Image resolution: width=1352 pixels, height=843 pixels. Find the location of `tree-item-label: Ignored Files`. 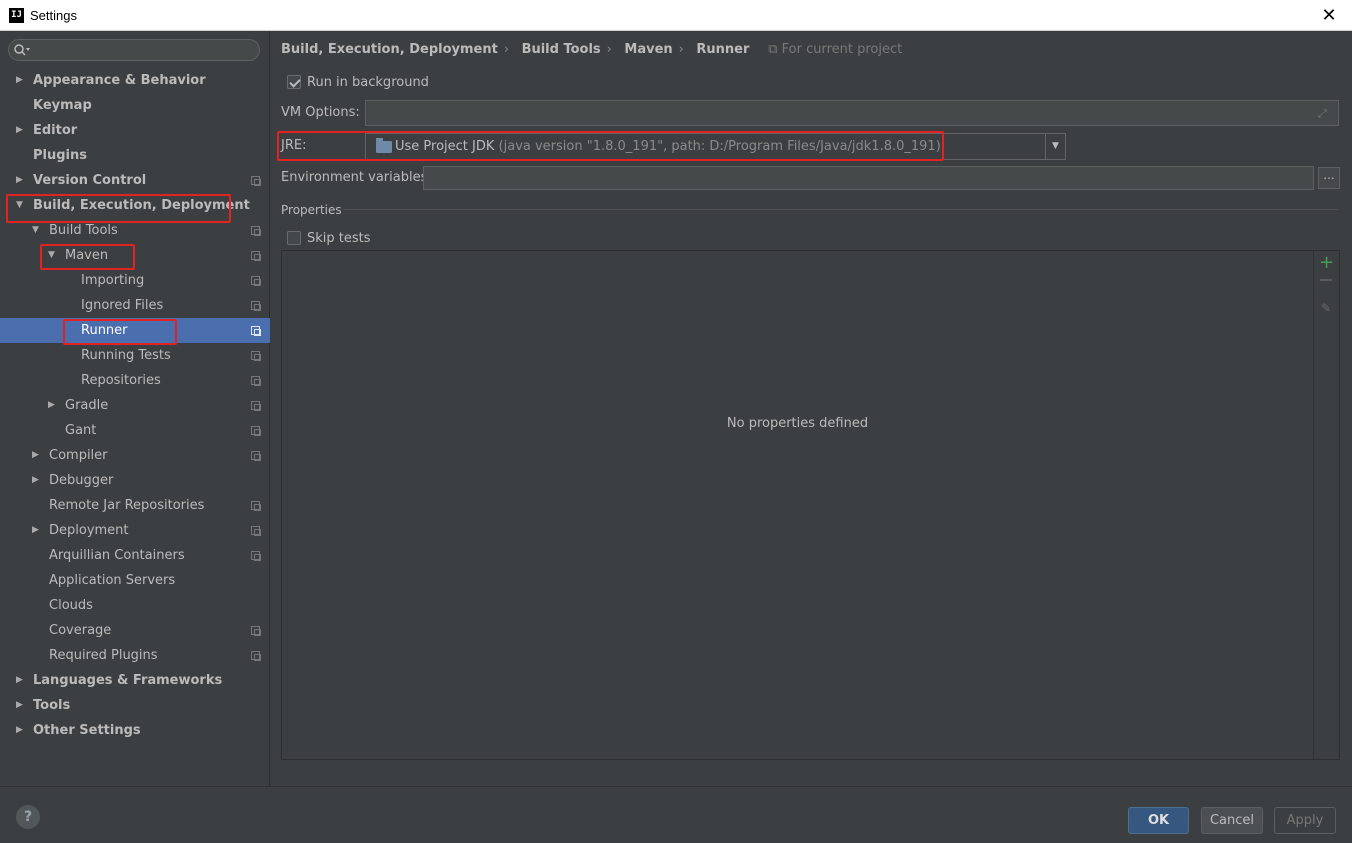

tree-item-label: Ignored Files is located at coordinates (122, 305).